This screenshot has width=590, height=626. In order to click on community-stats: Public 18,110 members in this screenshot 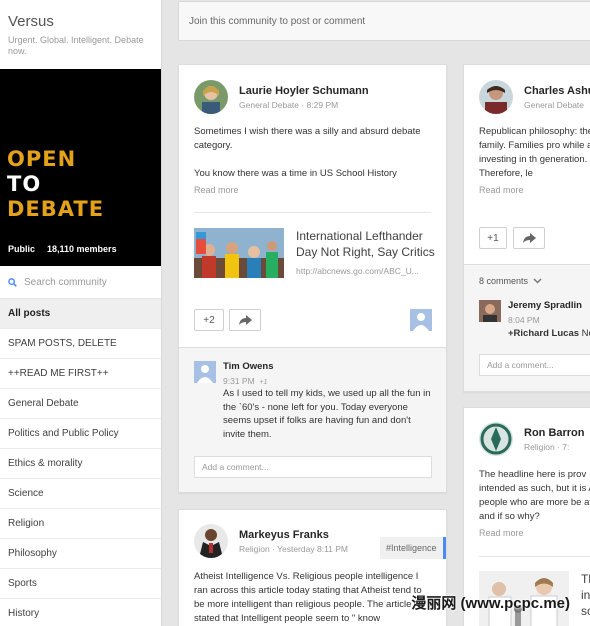, I will do `click(62, 249)`.